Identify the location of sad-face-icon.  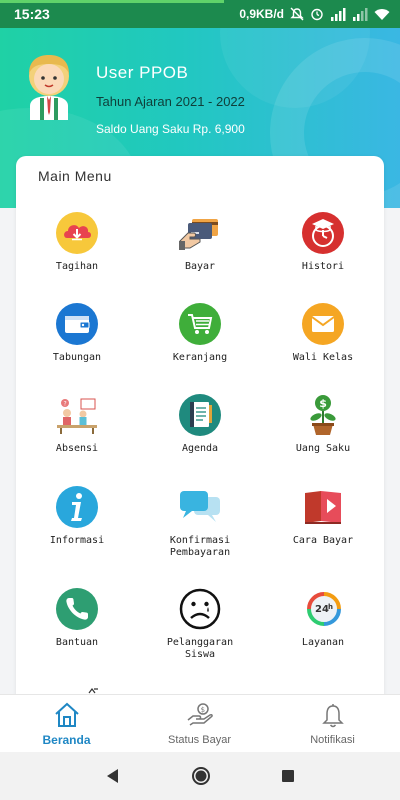
(200, 609).